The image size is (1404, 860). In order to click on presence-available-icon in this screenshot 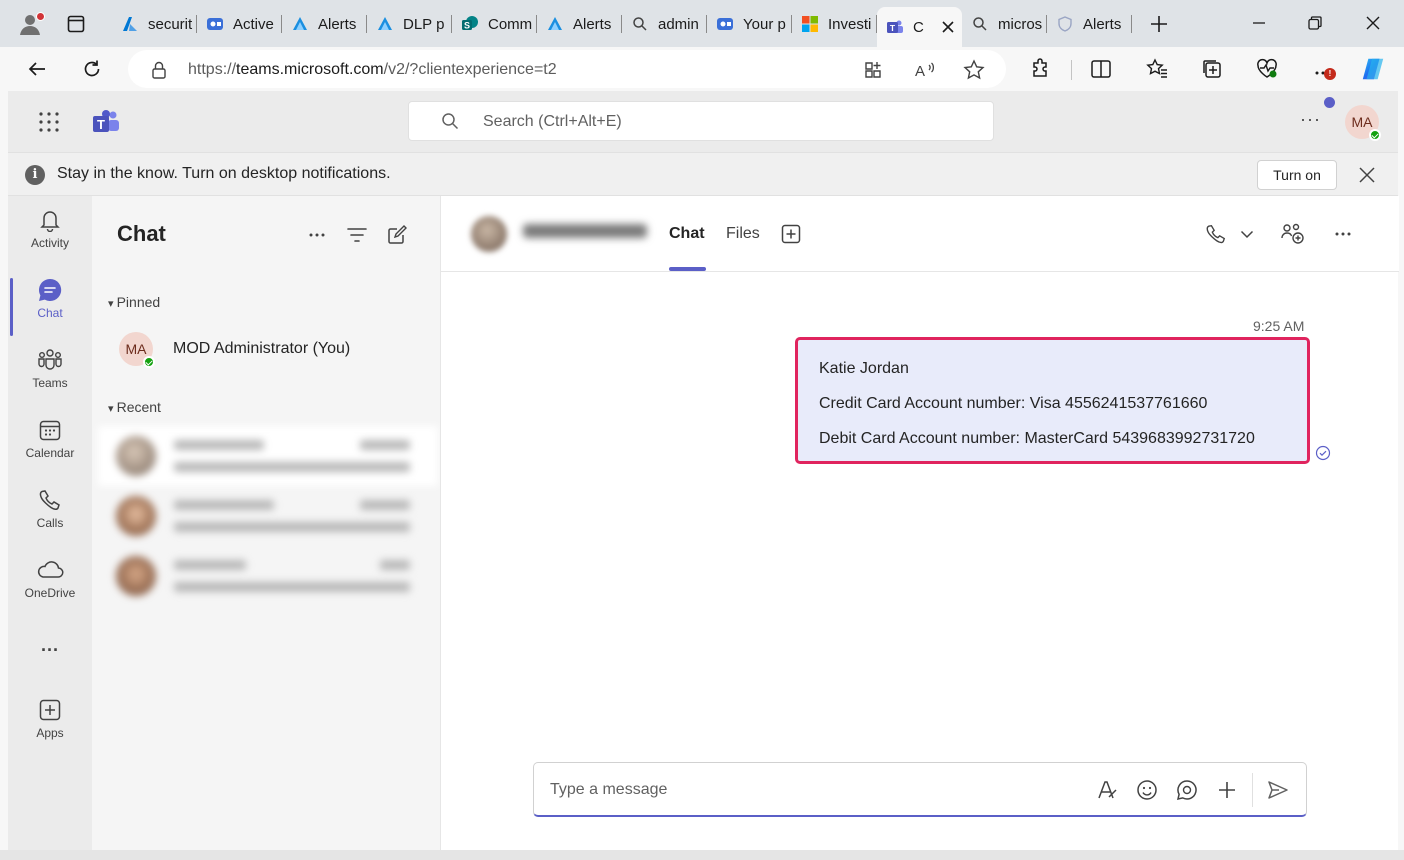, I will do `click(1375, 135)`.